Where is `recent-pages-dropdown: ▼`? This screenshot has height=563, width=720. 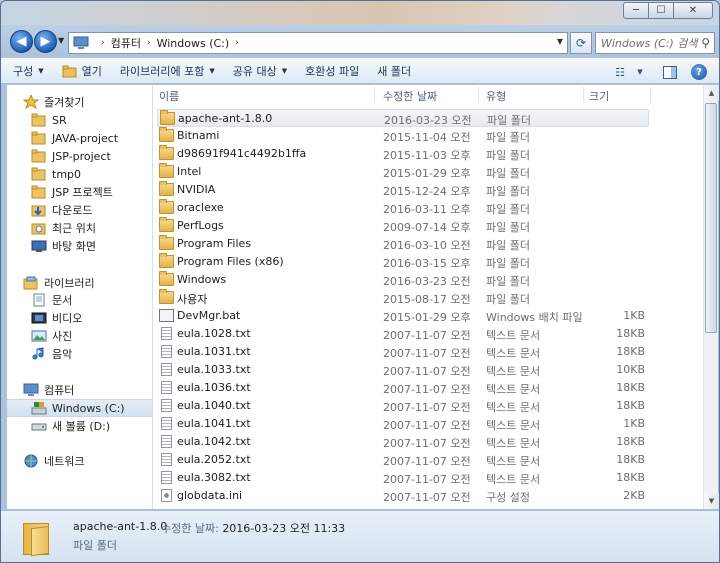 recent-pages-dropdown: ▼ is located at coordinates (61, 40).